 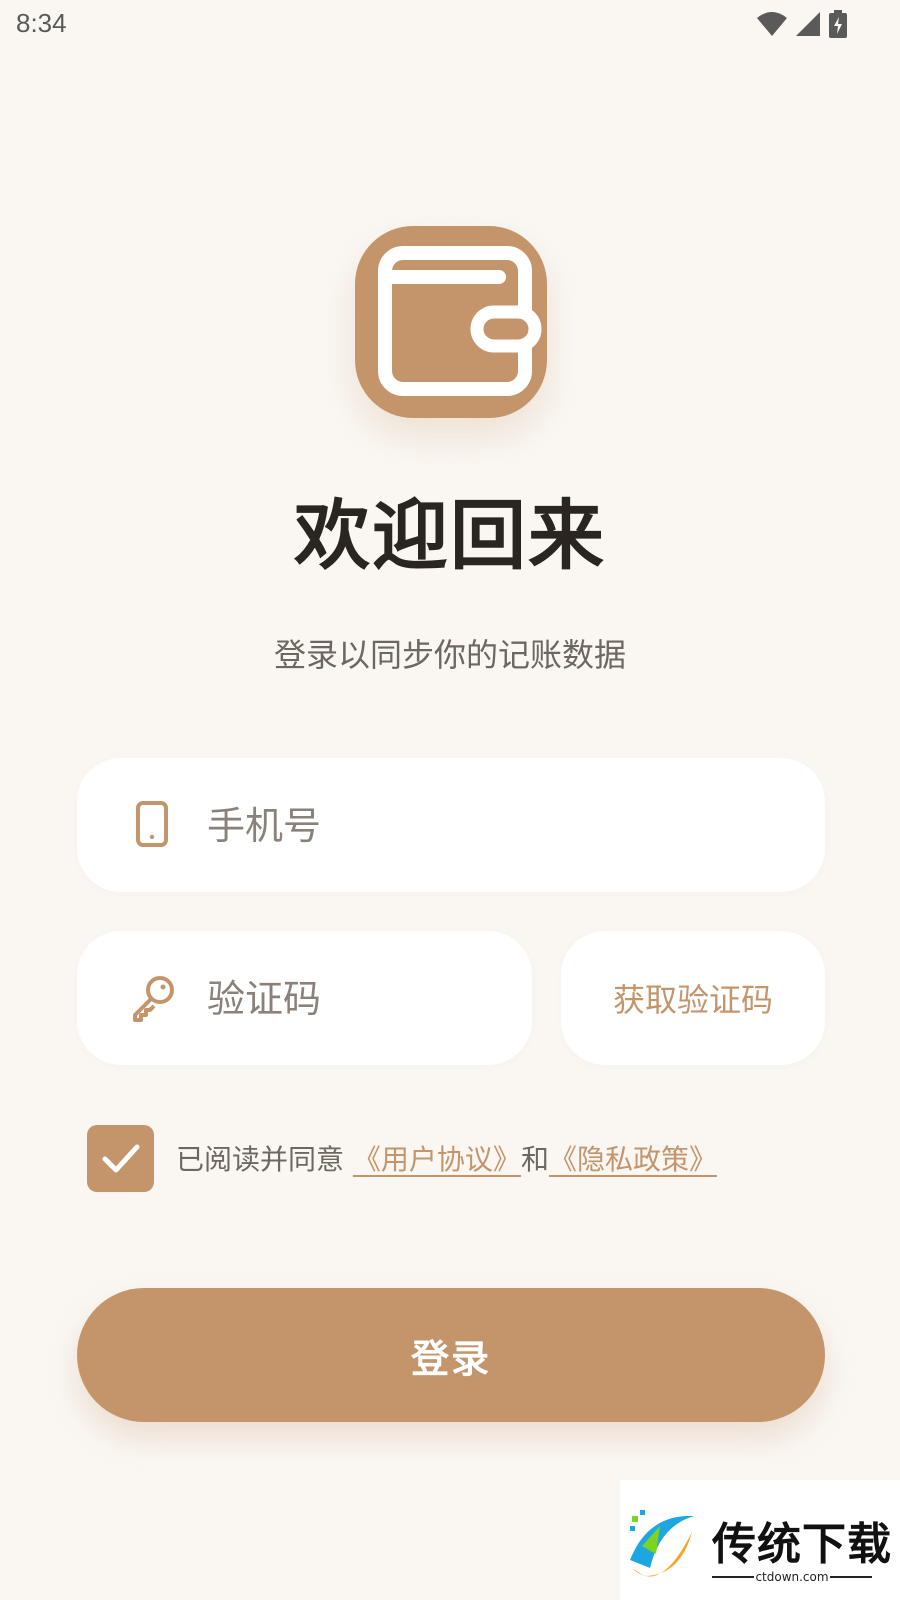 What do you see at coordinates (851, 1577) in the screenshot?
I see `watermark-divider-right` at bounding box center [851, 1577].